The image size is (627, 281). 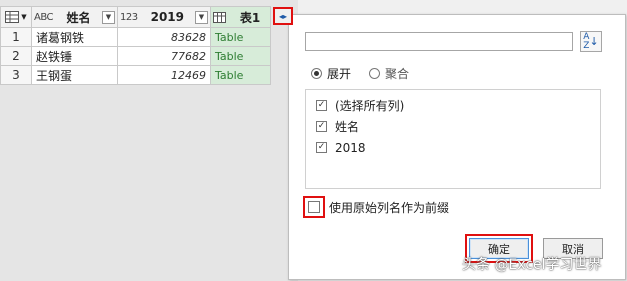 I want to click on column-header-2019: 123 2019 ▼, so click(x=164, y=17).